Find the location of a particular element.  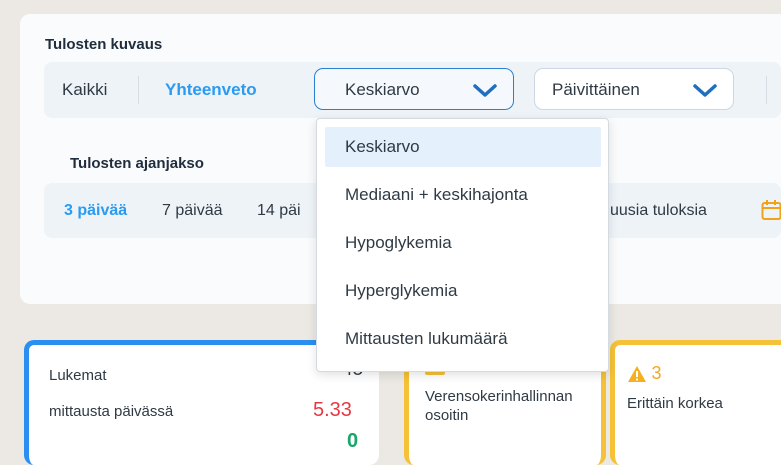

very-high-card: 3 Erittäin korkea is located at coordinates (695, 402).